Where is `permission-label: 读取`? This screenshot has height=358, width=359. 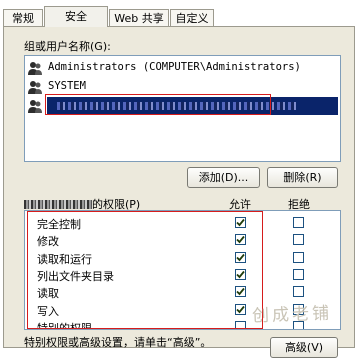
permission-label: 读取 is located at coordinates (48, 294).